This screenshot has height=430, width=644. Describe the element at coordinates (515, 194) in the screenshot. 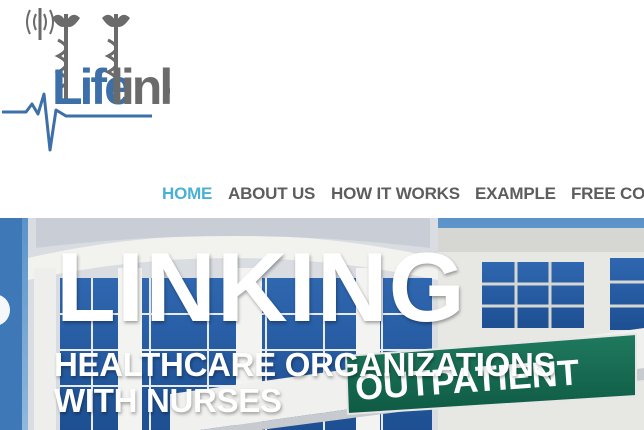

I see `nav-example: EXAMPLE` at that location.